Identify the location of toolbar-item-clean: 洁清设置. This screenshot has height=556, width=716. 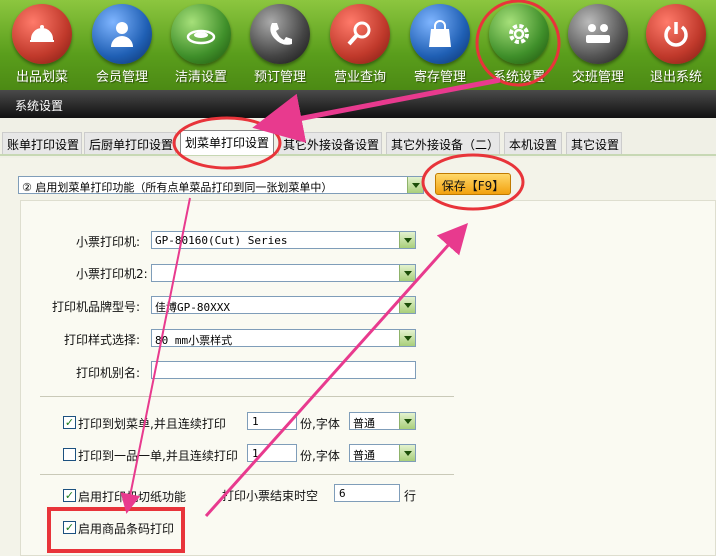
(201, 46).